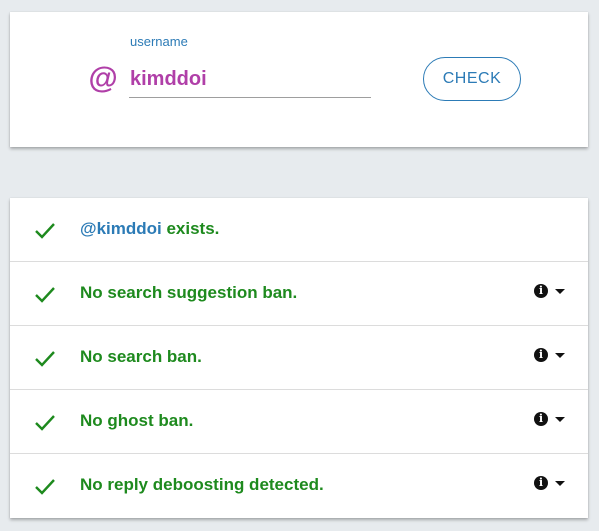  I want to click on ghost-ban-info-toggle: i, so click(550, 421).